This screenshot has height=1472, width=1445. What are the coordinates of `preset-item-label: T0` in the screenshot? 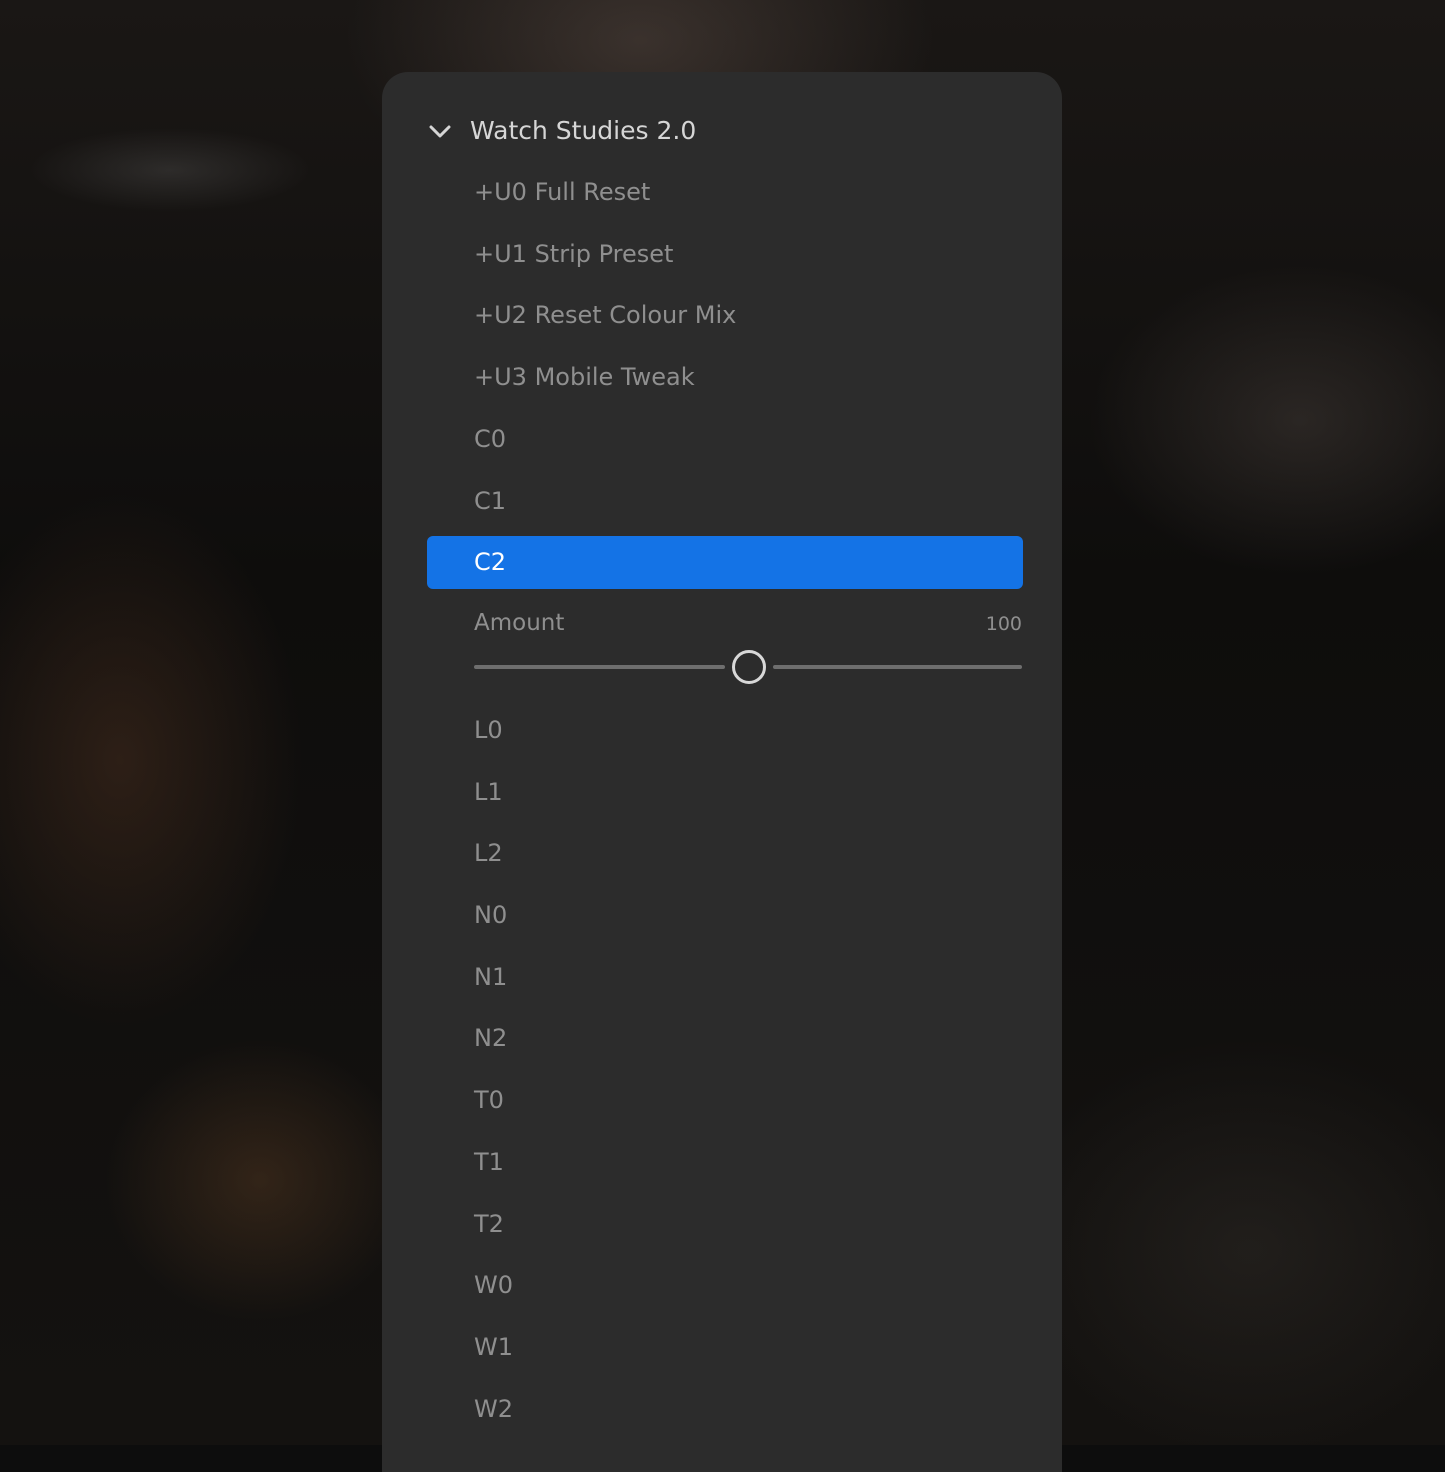 It's located at (489, 1100).